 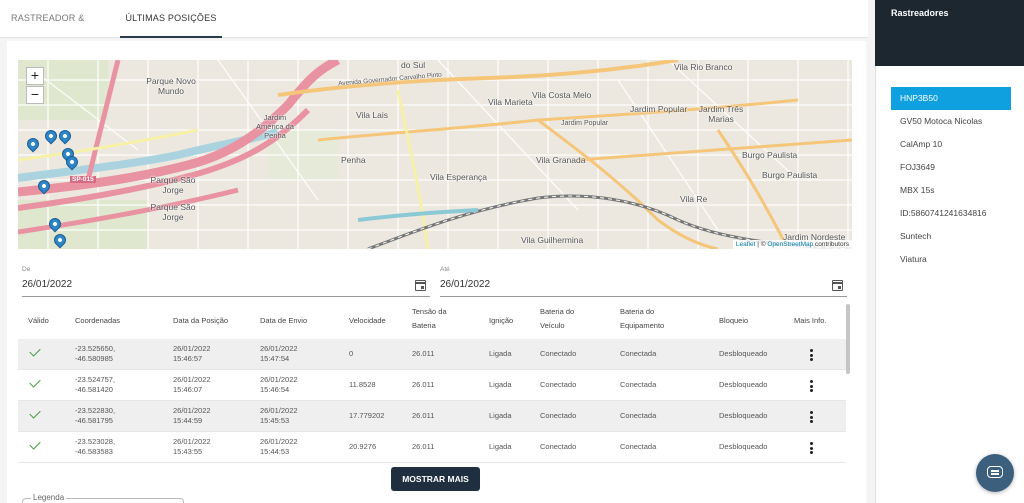 I want to click on map-attribution: Leaflet | © OpenStreetMap contributors, so click(x=792, y=244).